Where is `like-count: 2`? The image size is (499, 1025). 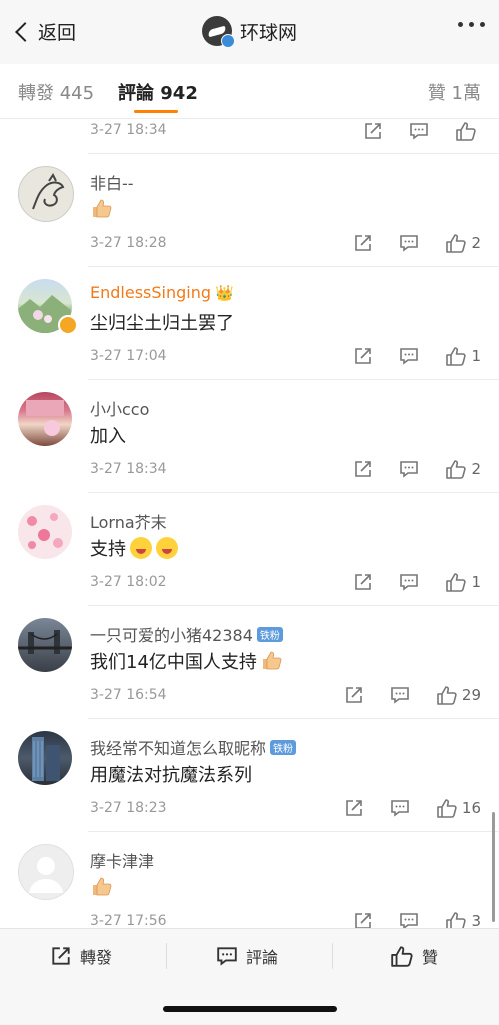 like-count: 2 is located at coordinates (476, 243).